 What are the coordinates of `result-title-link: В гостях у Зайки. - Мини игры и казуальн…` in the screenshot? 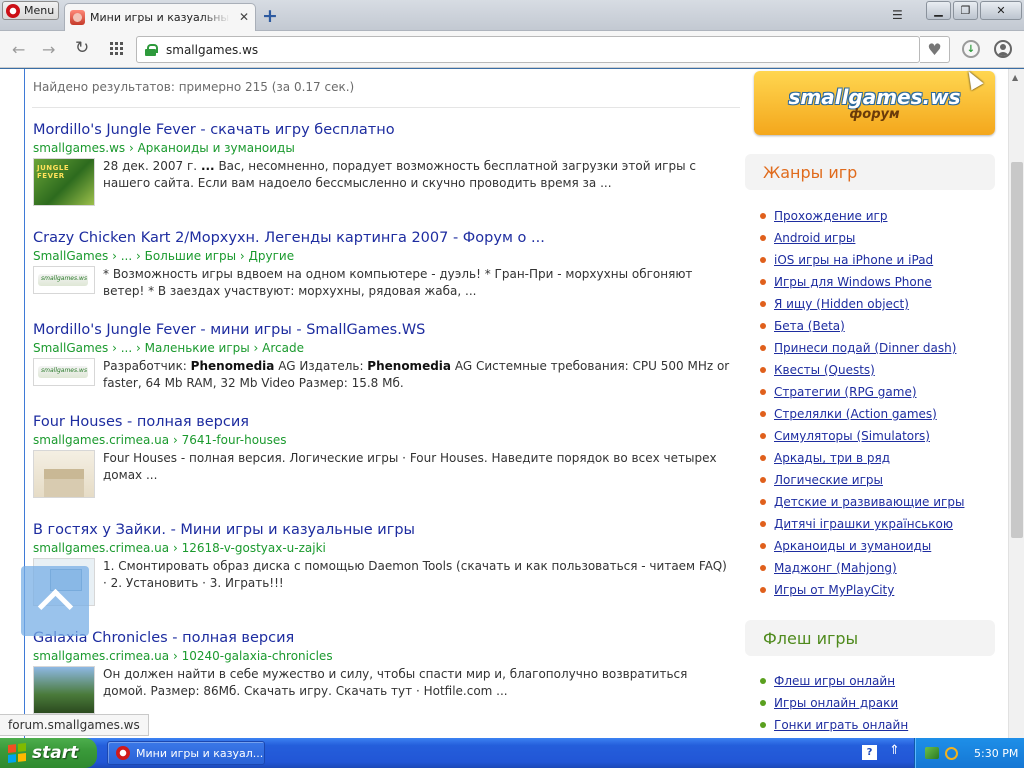 It's located at (383, 530).